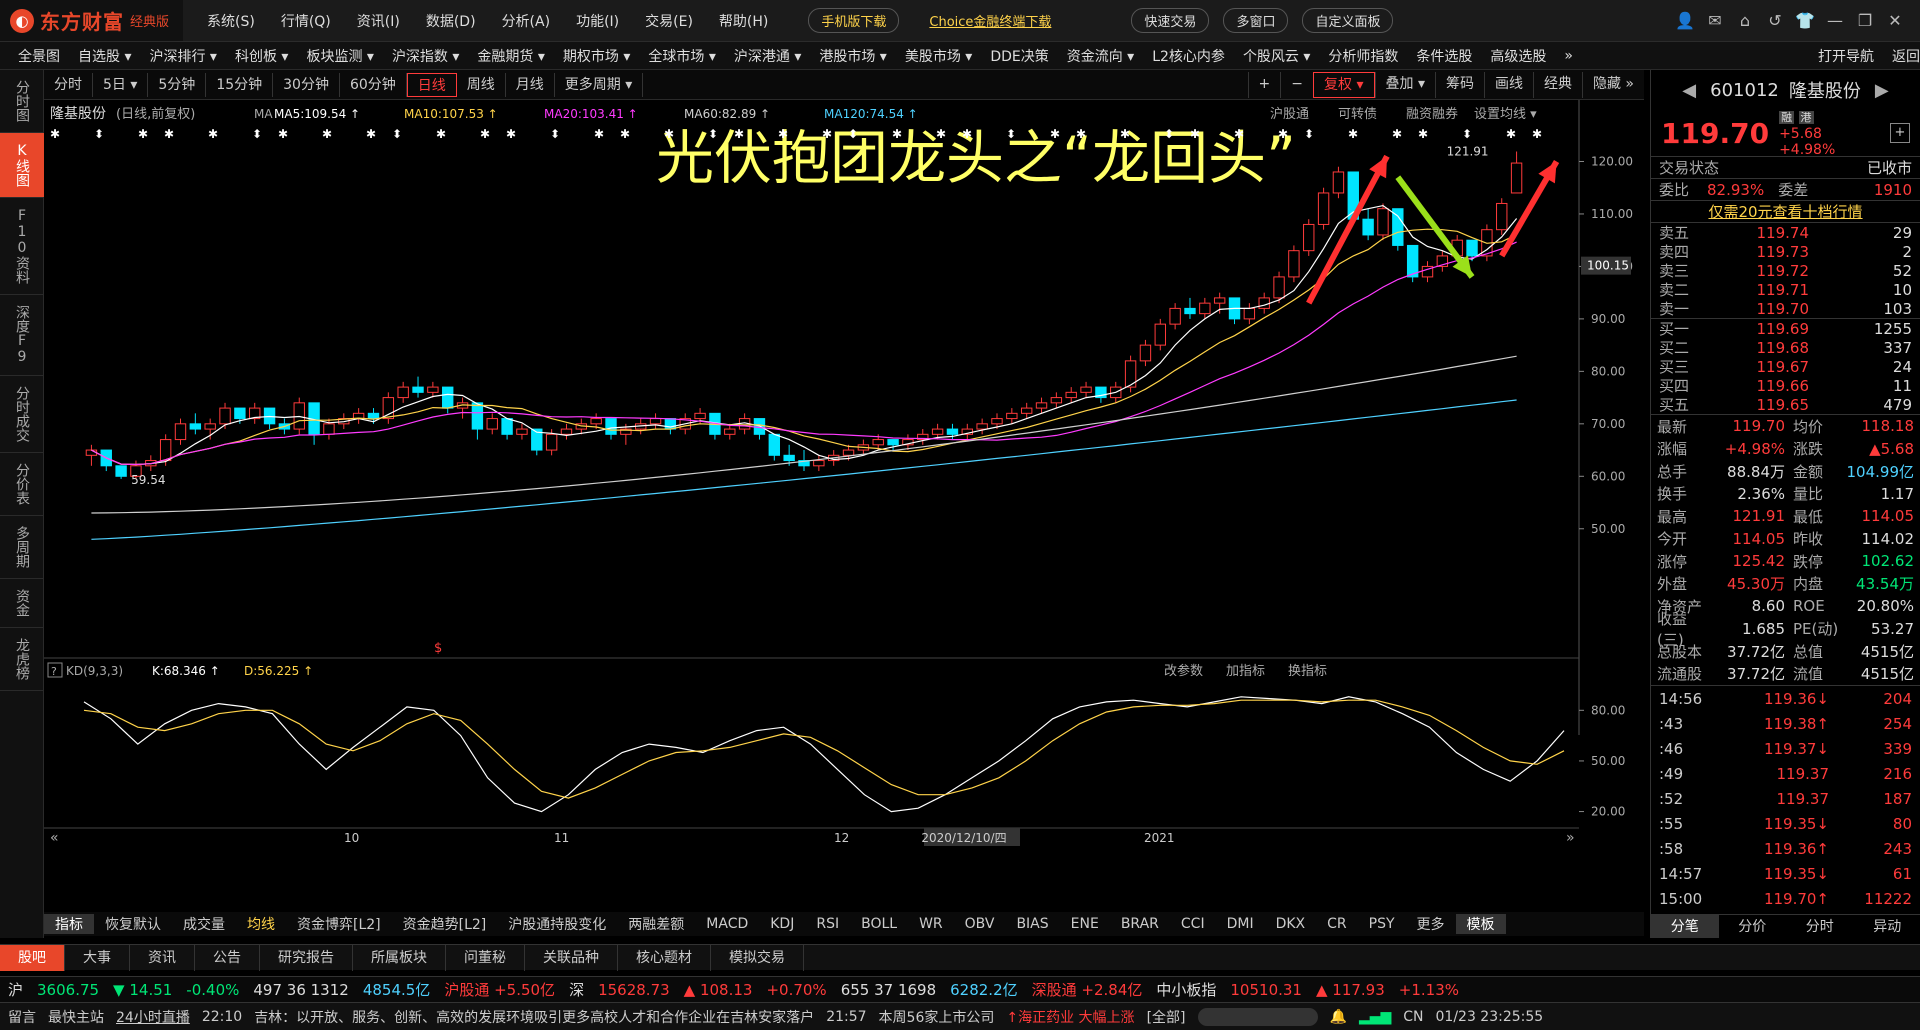  Describe the element at coordinates (599, 84) in the screenshot. I see `period-tab: 更多周期 ▾` at that location.